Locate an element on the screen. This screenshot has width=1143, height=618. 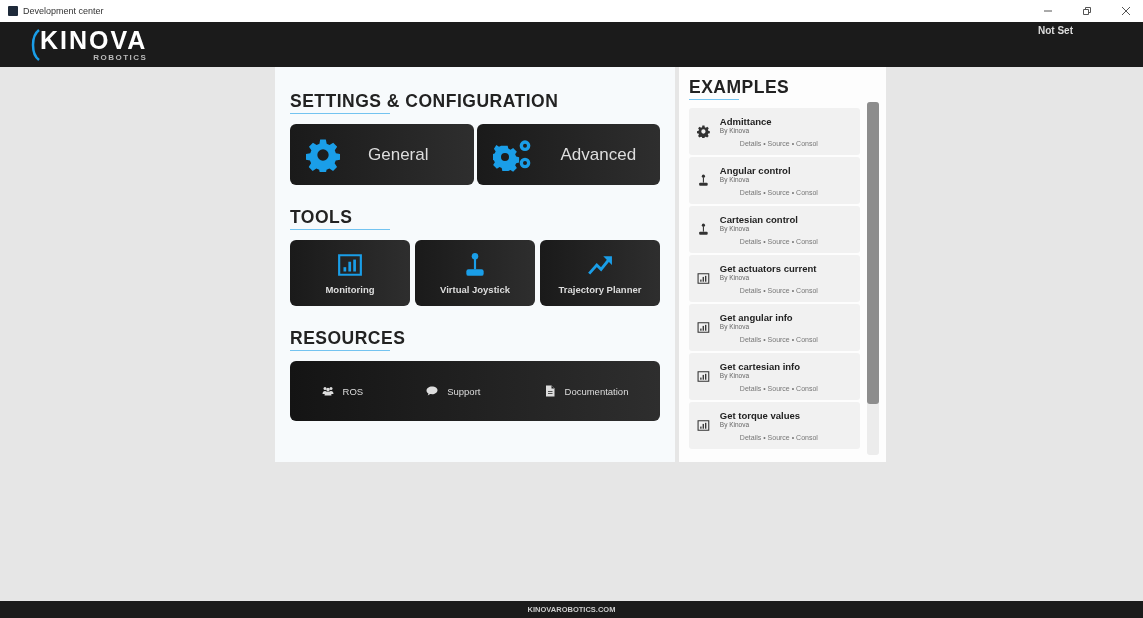
chat-icon is located at coordinates (432, 391).